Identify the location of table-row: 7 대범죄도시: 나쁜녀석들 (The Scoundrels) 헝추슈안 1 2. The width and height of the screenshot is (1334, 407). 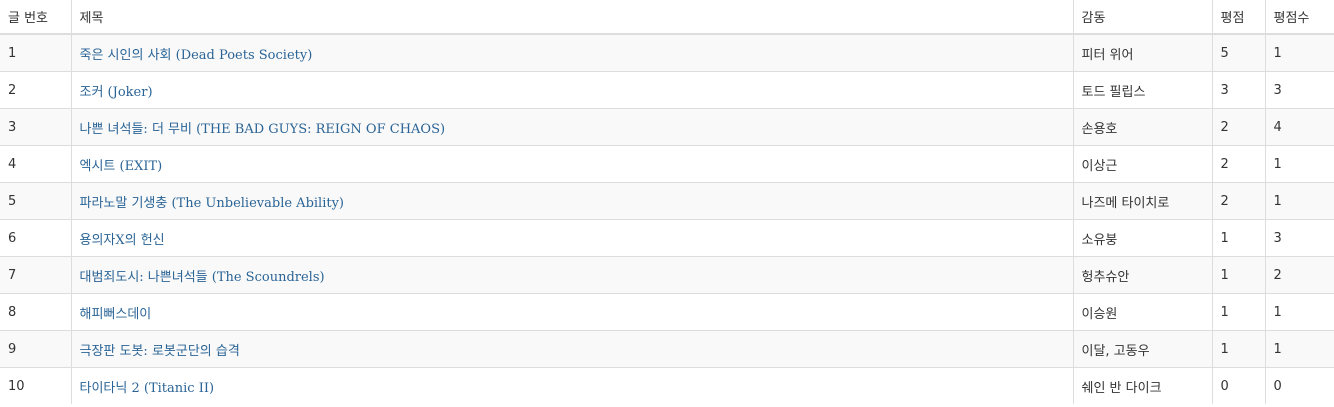
(667, 275).